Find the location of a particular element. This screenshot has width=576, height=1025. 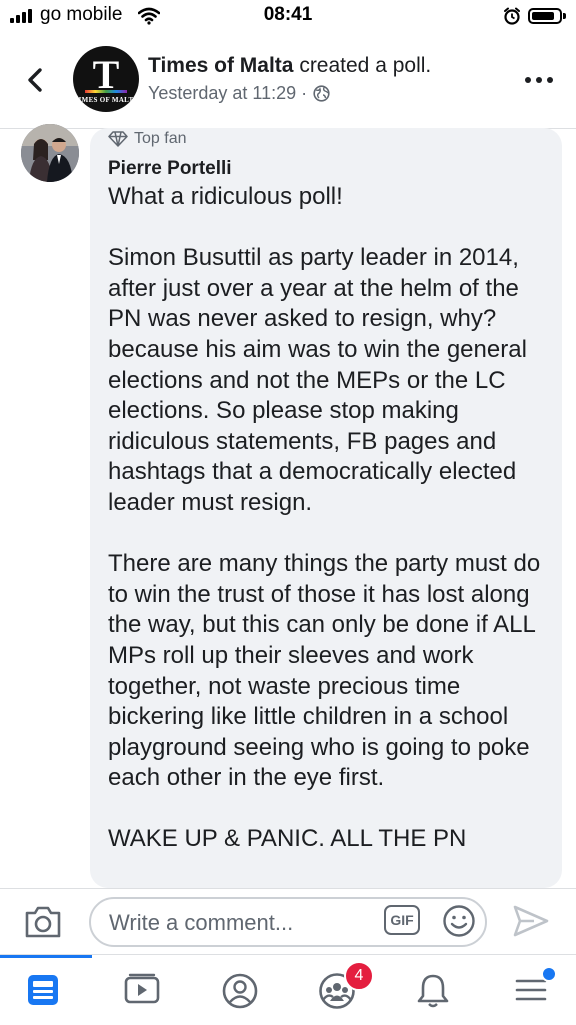

tab-news-feed is located at coordinates (42, 990).